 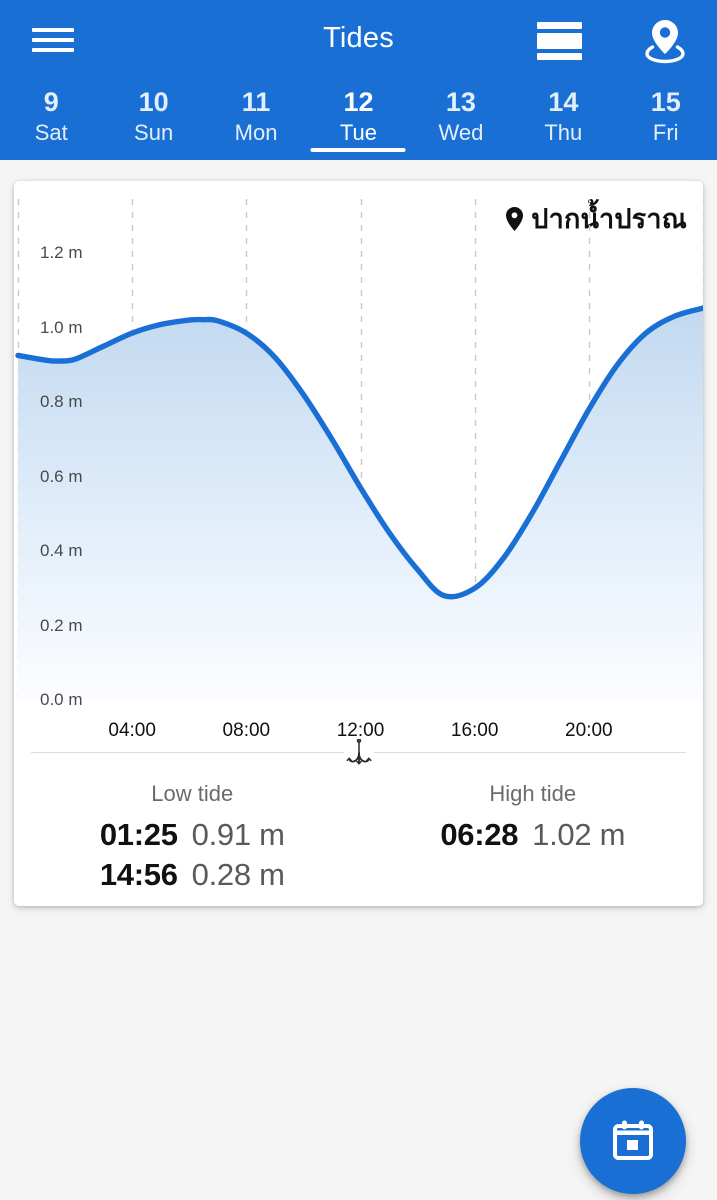 I want to click on calendar-fab-button, so click(x=633, y=1141).